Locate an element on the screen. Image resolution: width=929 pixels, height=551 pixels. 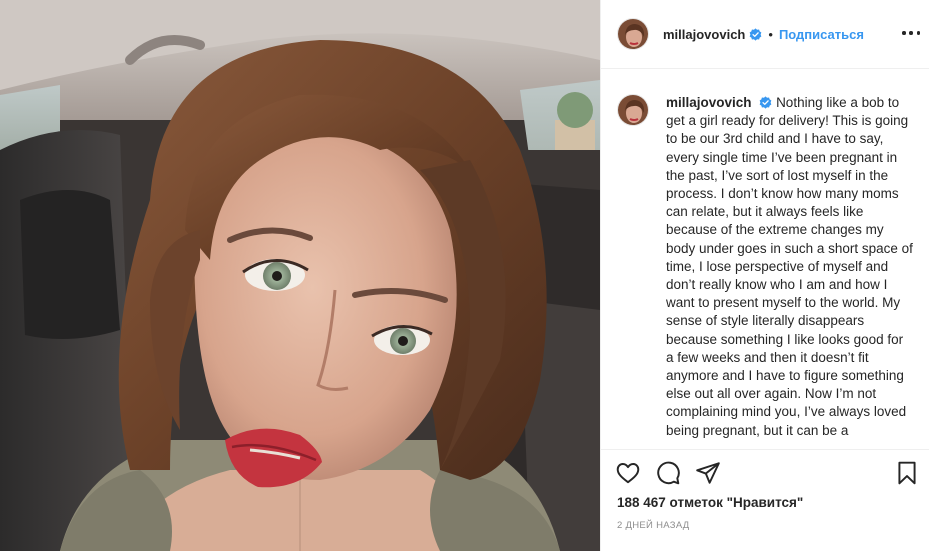
header-username: millajovovich is located at coordinates (704, 34).